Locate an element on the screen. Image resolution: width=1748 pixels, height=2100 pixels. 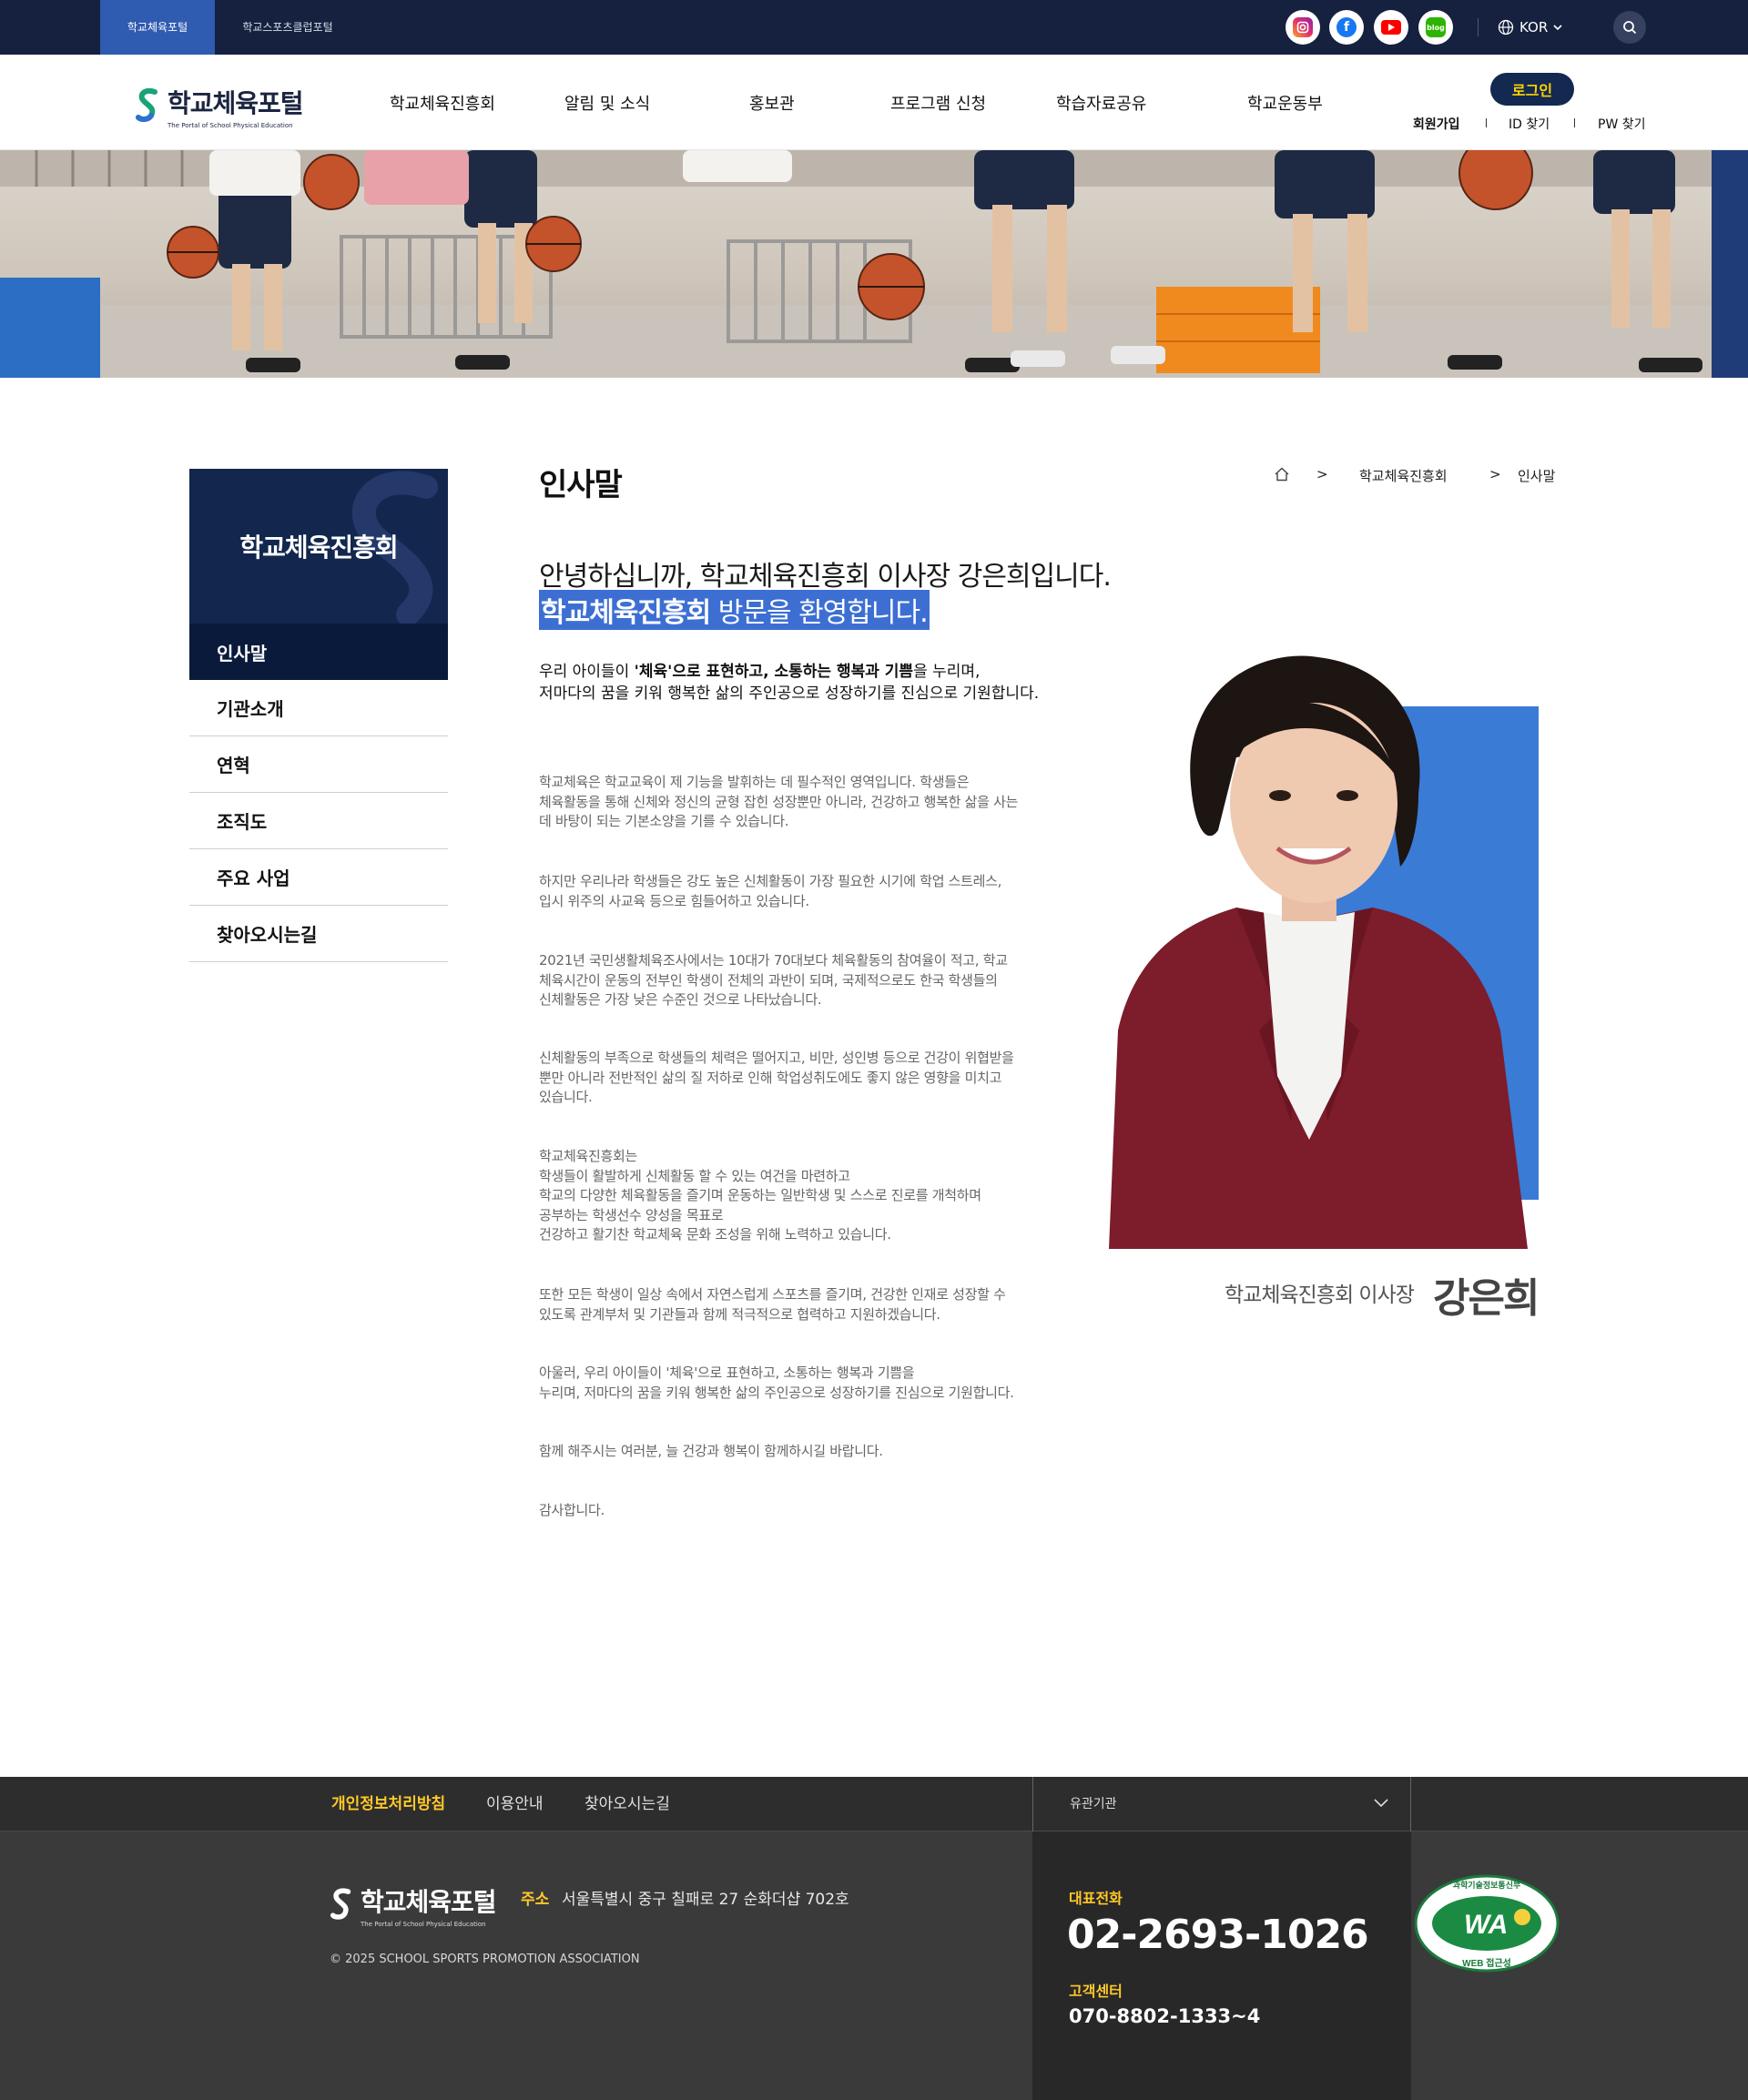
language-label: KOR is located at coordinates (1534, 27).